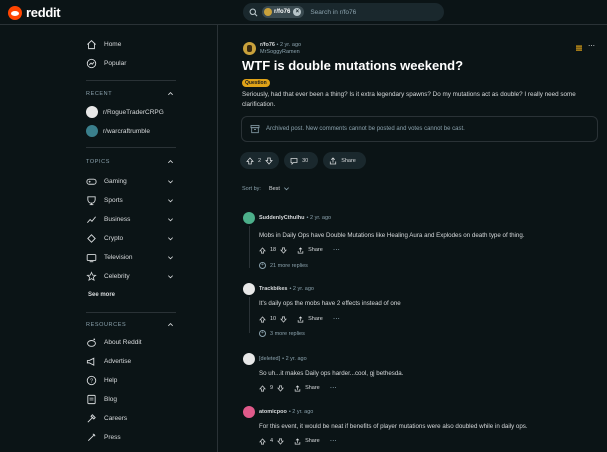  What do you see at coordinates (297, 12) in the screenshot?
I see `clear-chip-icon: ×` at bounding box center [297, 12].